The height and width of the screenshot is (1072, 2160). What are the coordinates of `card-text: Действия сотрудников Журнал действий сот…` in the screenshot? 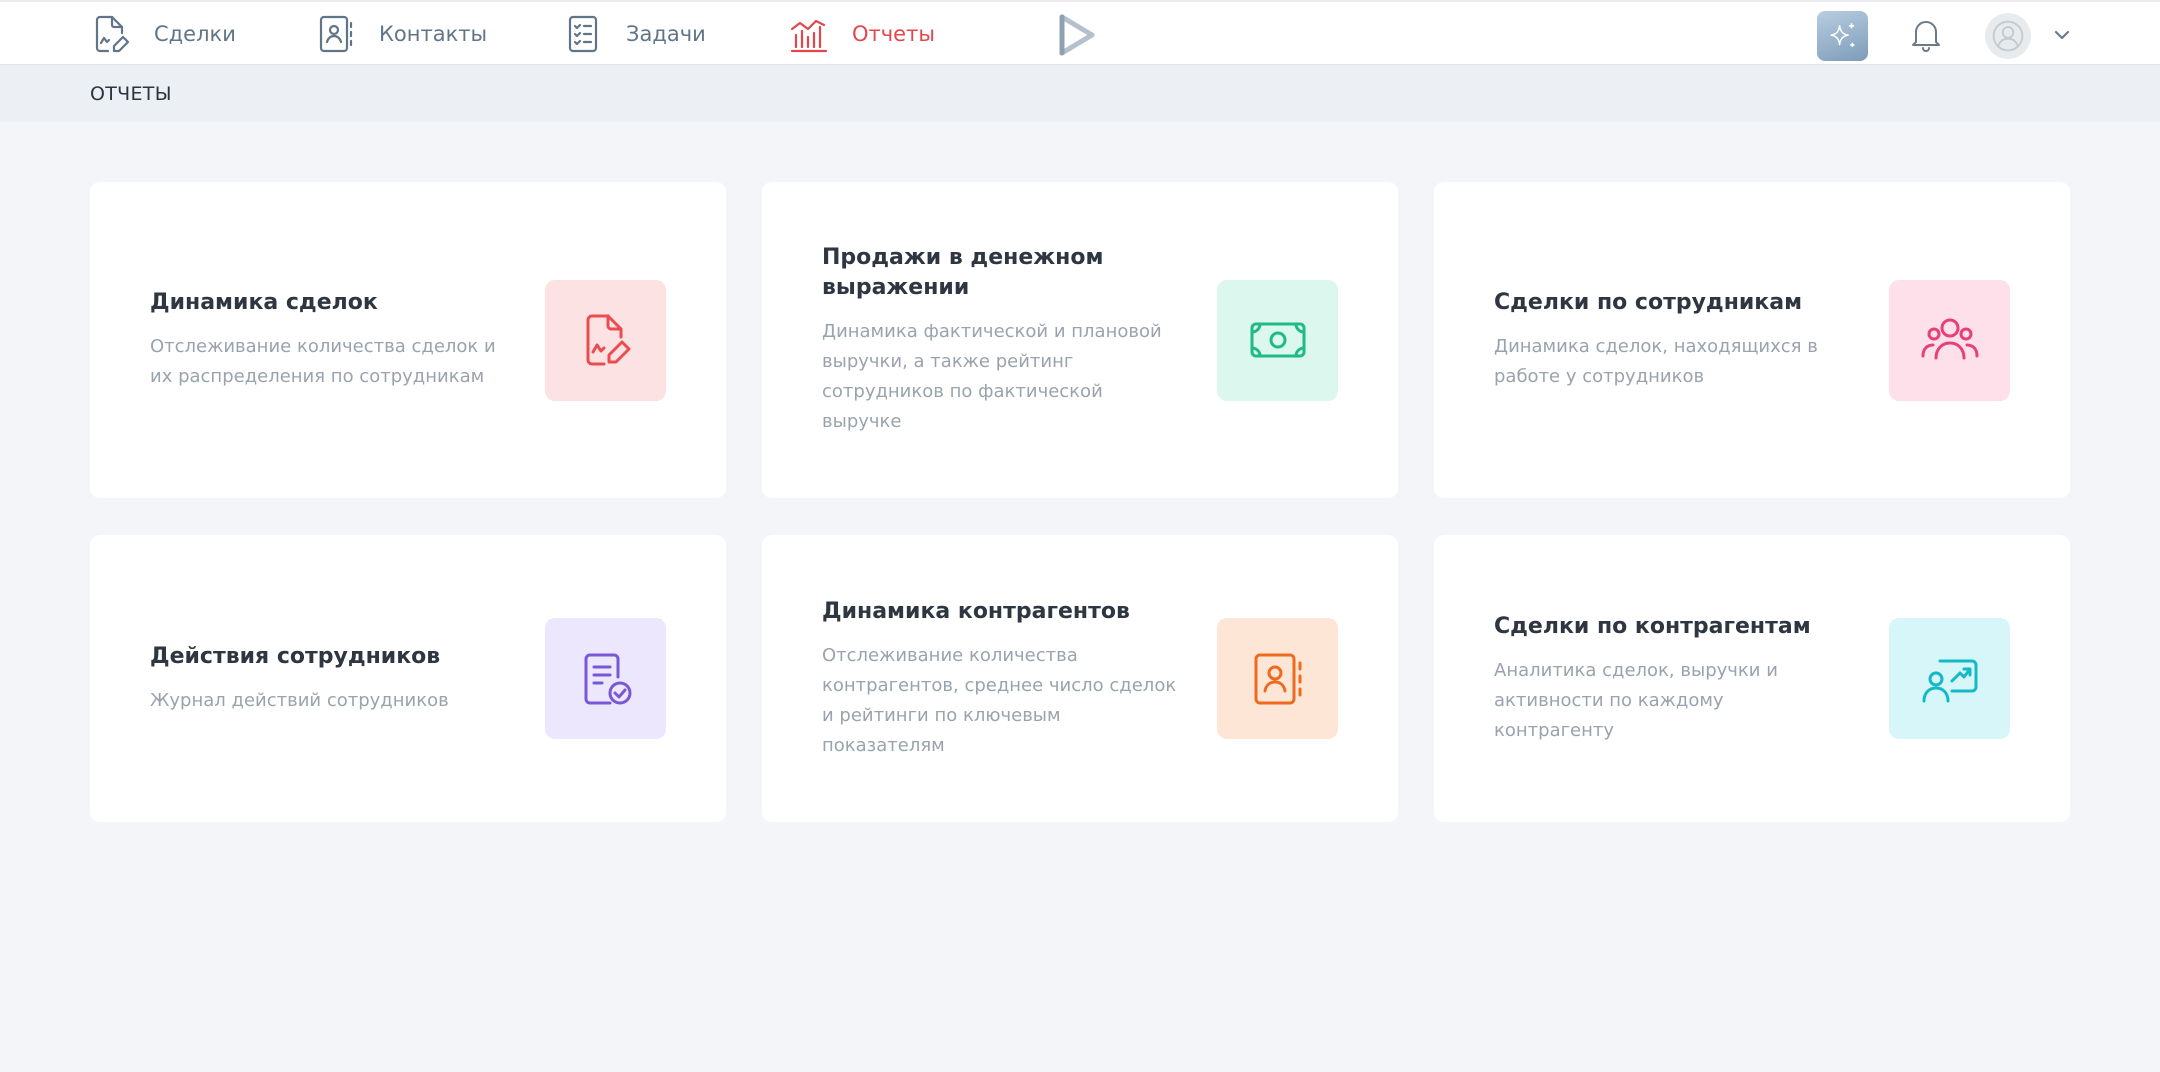 It's located at (347, 679).